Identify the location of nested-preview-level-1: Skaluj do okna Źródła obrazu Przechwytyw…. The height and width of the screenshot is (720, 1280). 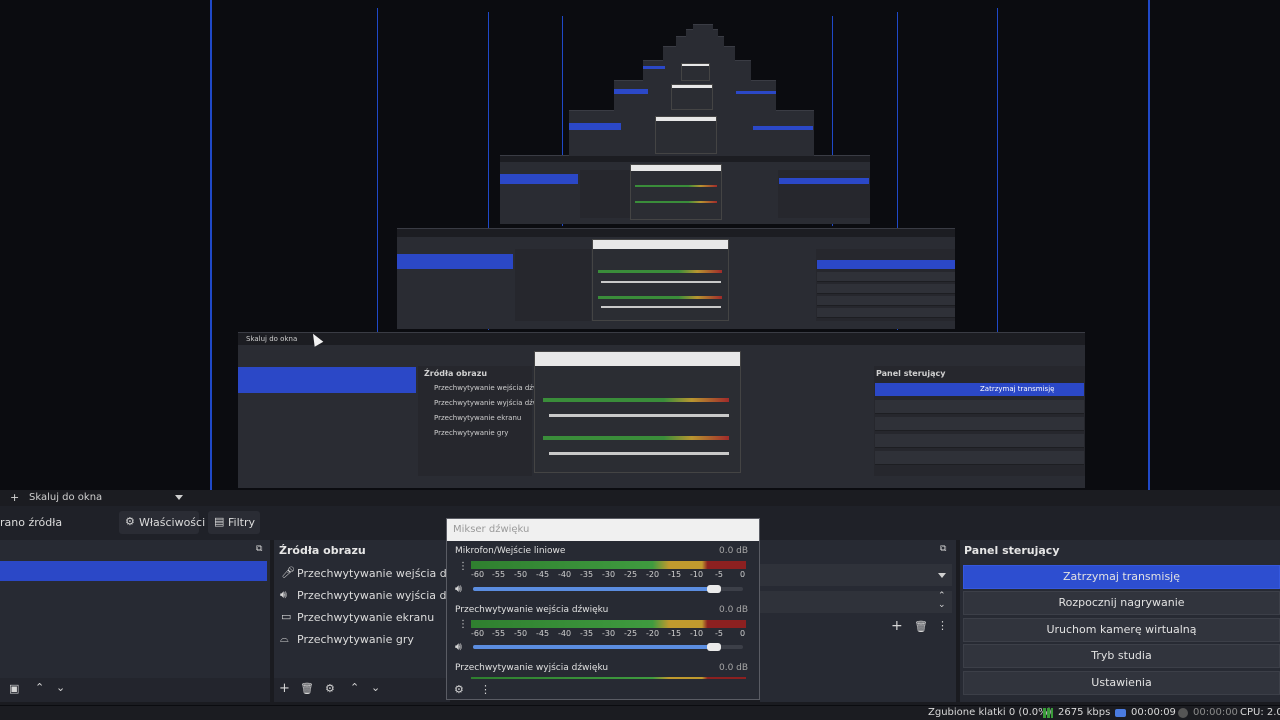
(661, 410).